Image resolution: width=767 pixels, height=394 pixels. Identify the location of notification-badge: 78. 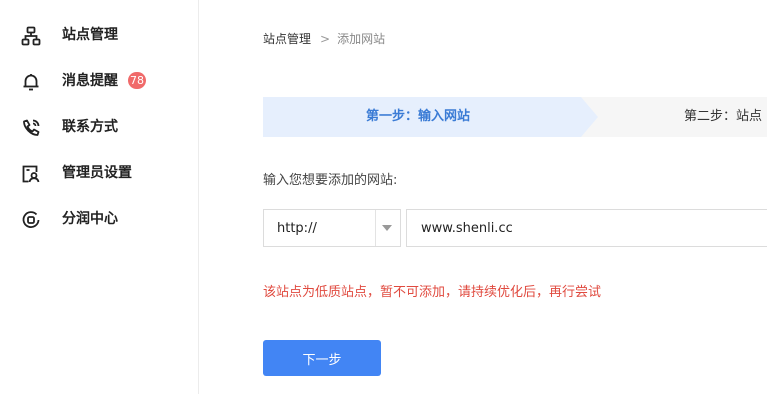
(137, 80).